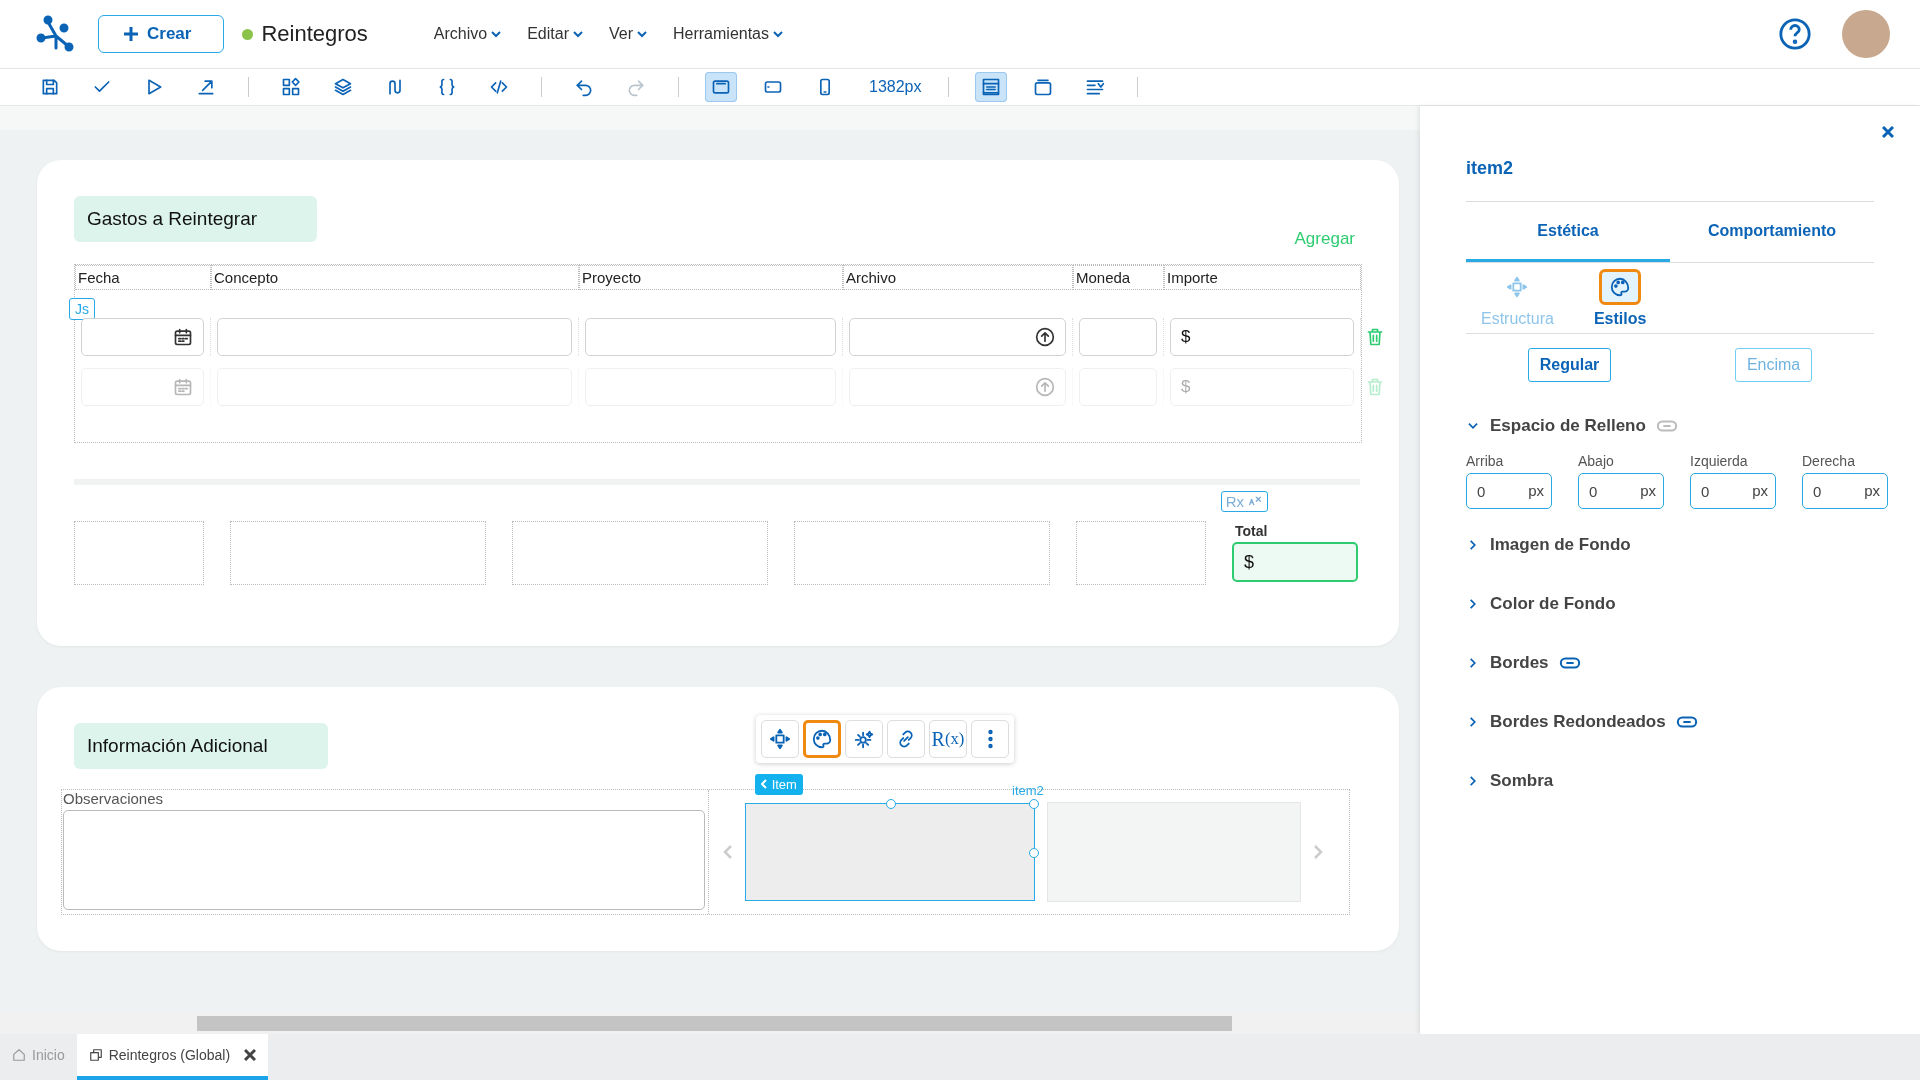 This screenshot has width=1920, height=1080. Describe the element at coordinates (1251, 531) in the screenshot. I see `total-label: Total` at that location.